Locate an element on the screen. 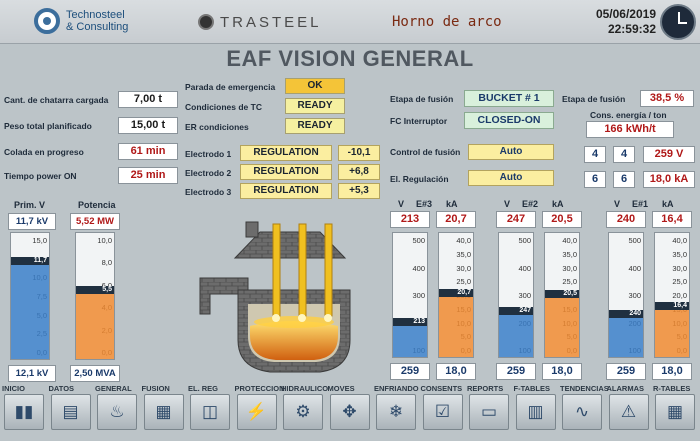 The image size is (700, 441). group-e-label: E#1 is located at coordinates (640, 204).